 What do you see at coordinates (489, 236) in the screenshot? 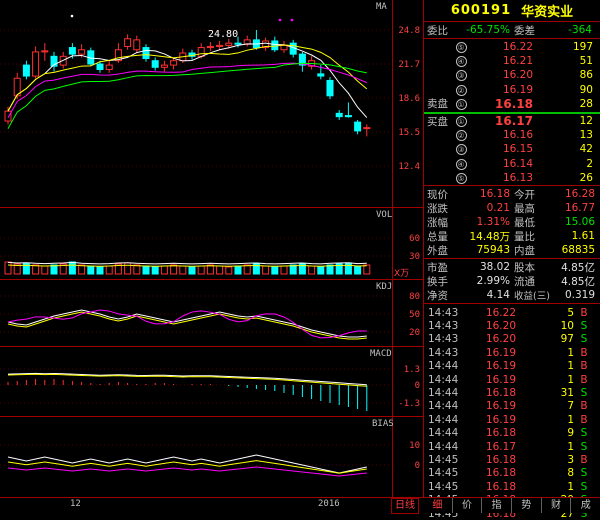
I see `info-value: 14.48万` at bounding box center [489, 236].